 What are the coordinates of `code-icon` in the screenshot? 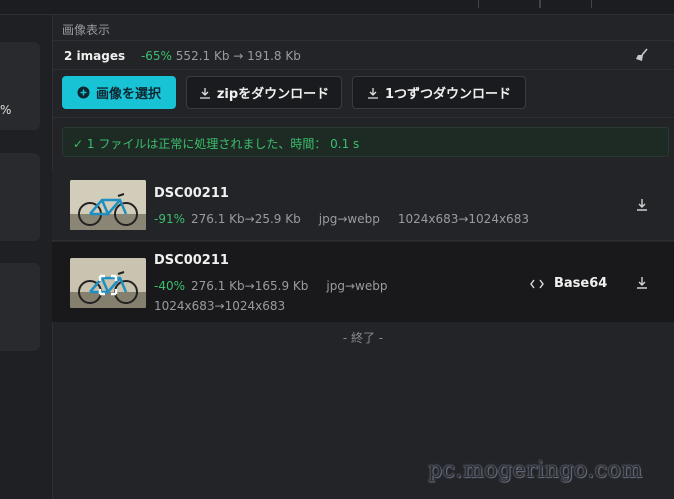 It's located at (537, 284).